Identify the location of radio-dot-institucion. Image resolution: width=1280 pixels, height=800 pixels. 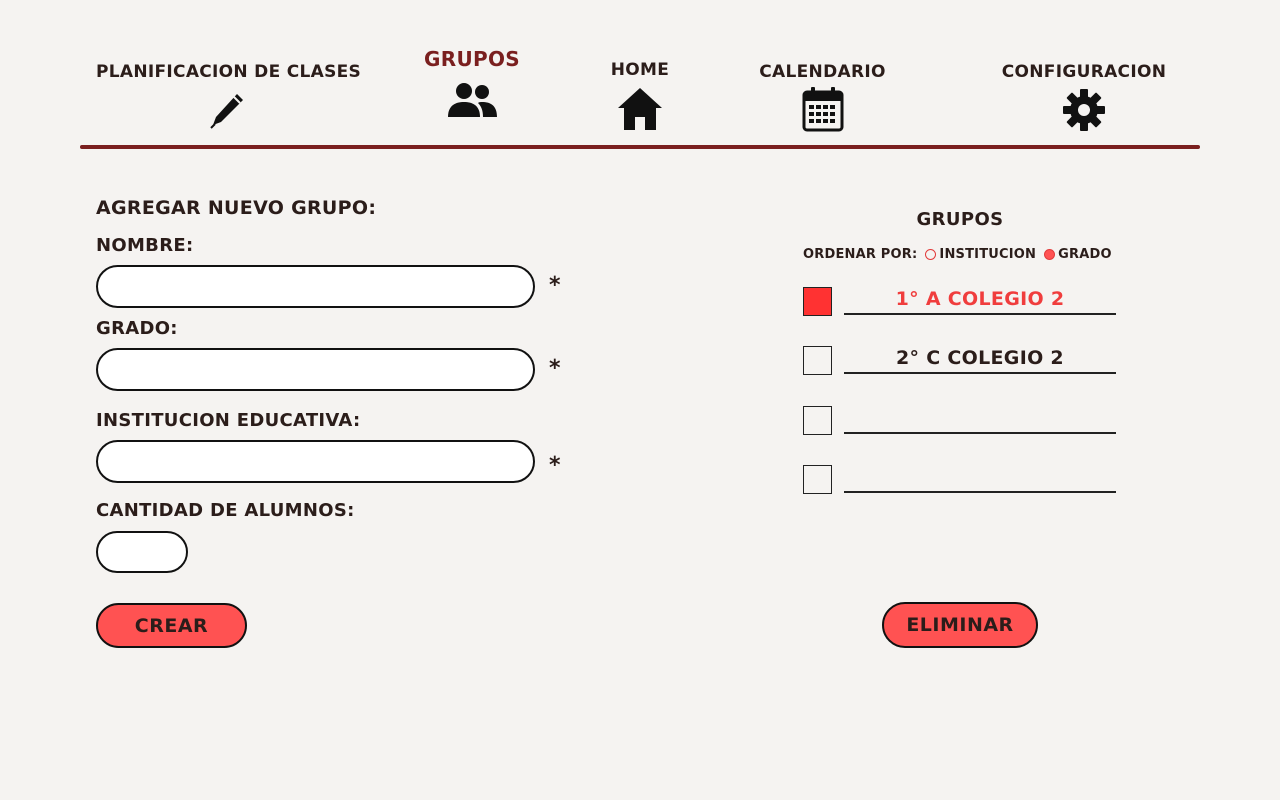
(931, 254).